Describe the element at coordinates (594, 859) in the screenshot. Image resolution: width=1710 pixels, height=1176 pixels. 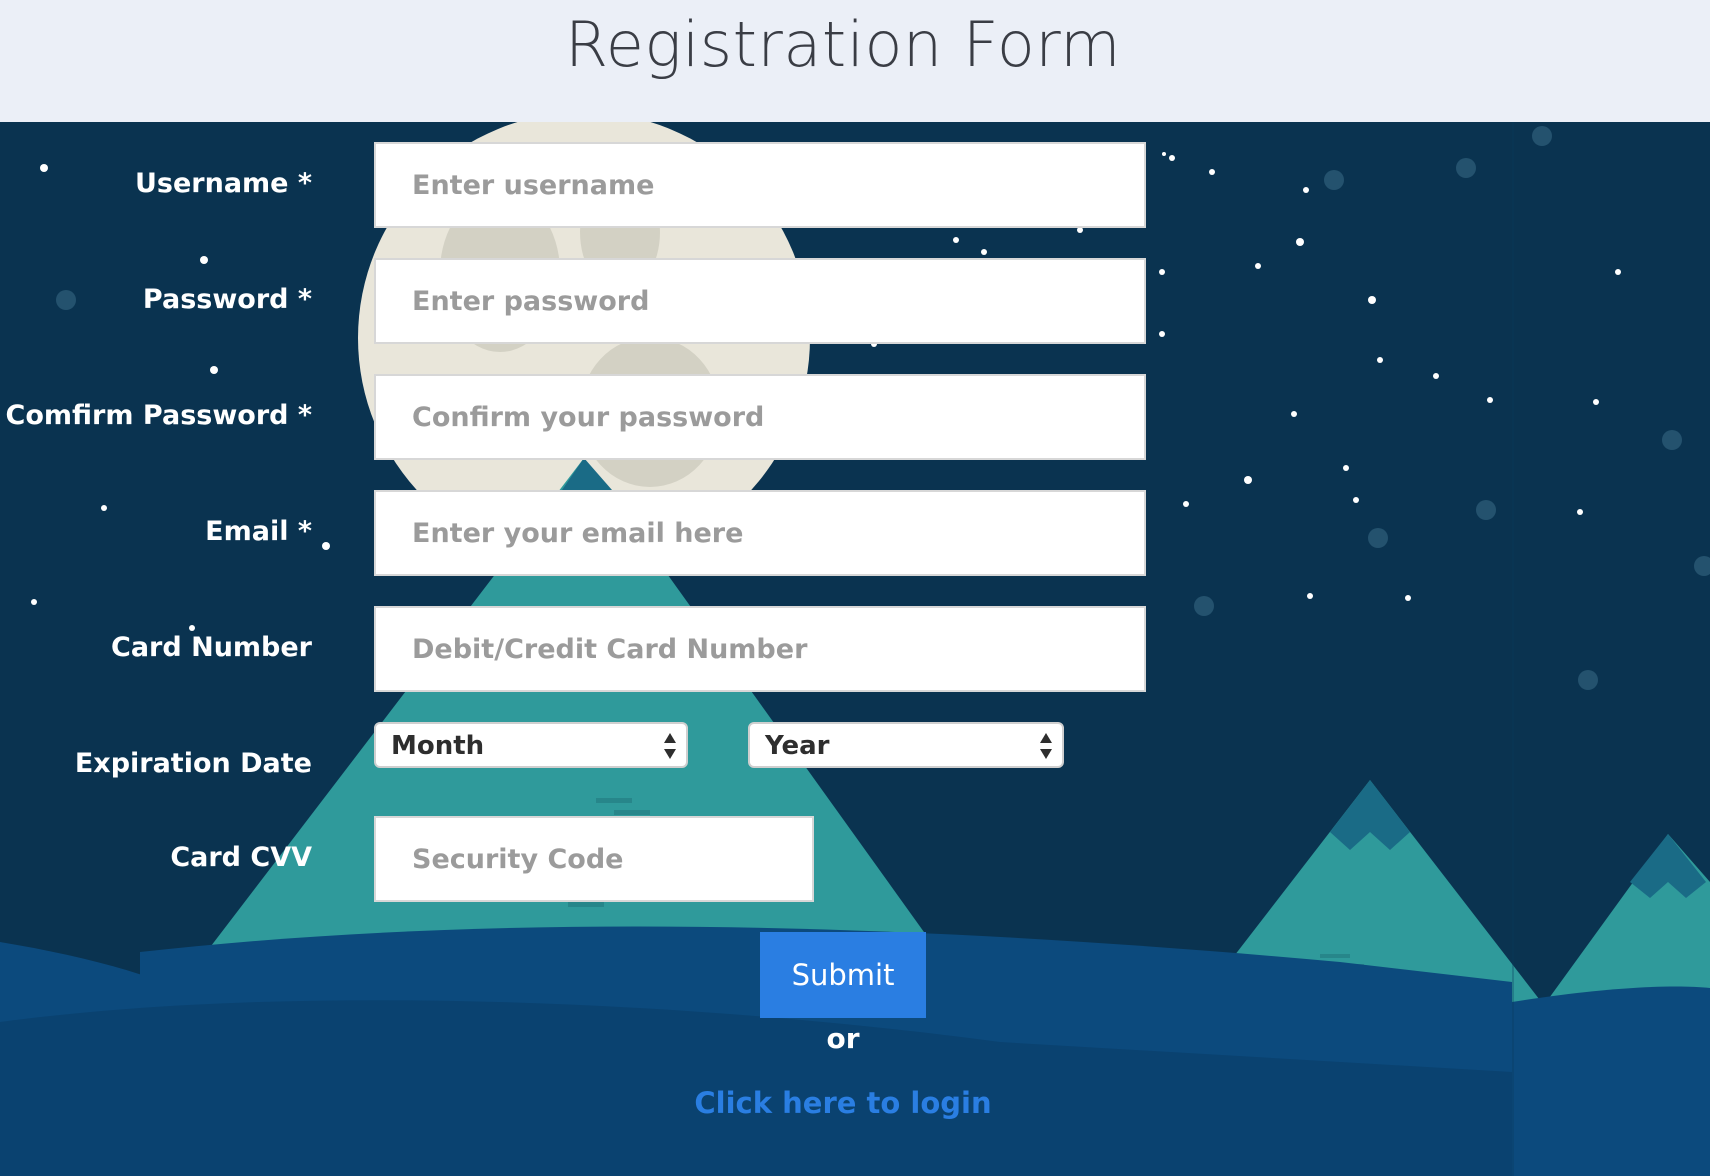
I see `cvv-input` at that location.